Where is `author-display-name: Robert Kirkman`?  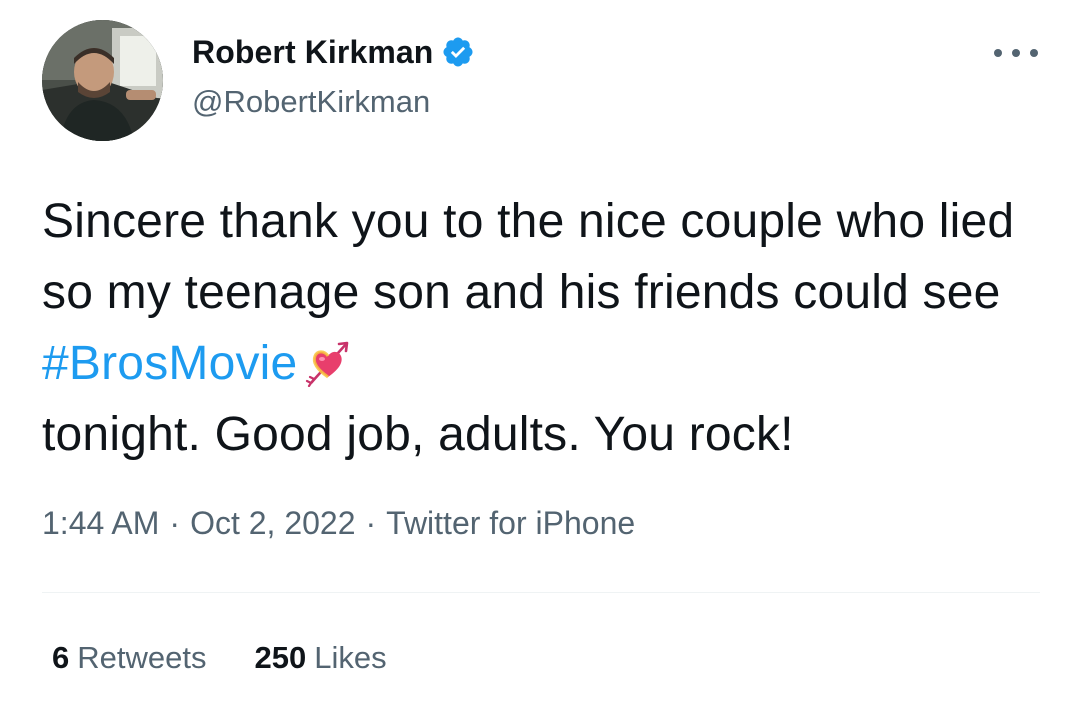
author-display-name: Robert Kirkman is located at coordinates (312, 52).